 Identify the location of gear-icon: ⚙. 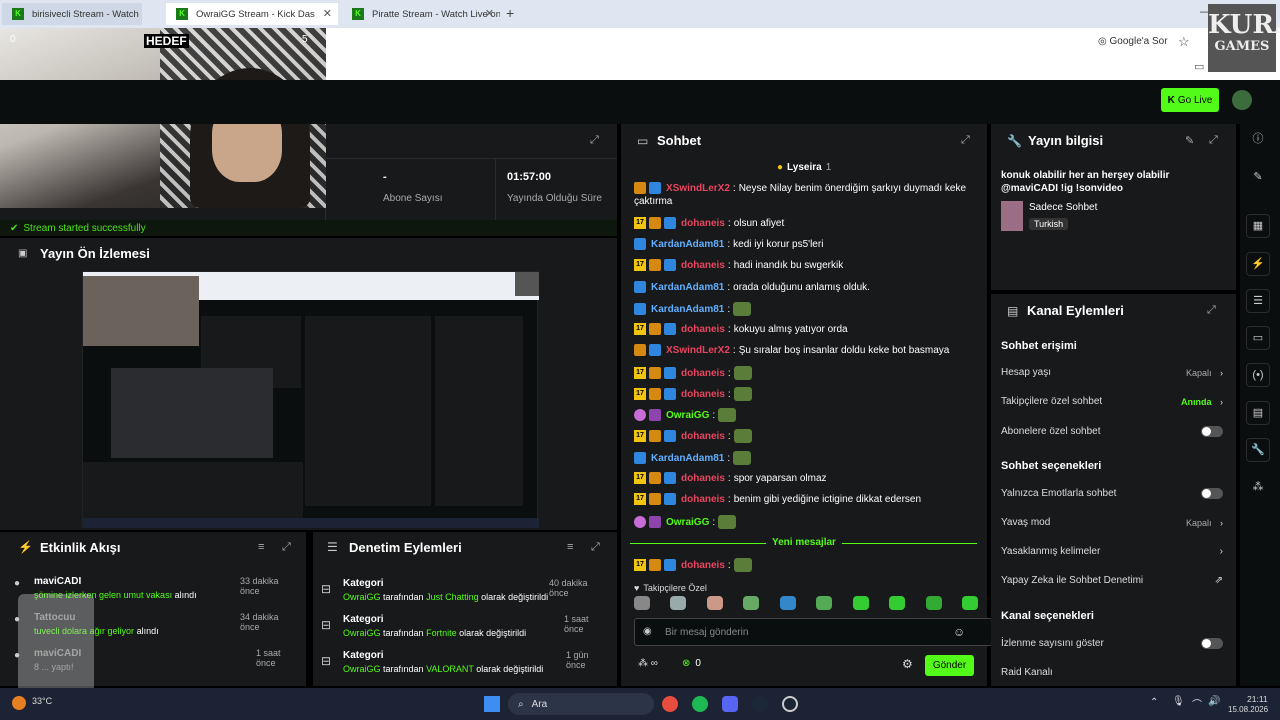
(907, 664).